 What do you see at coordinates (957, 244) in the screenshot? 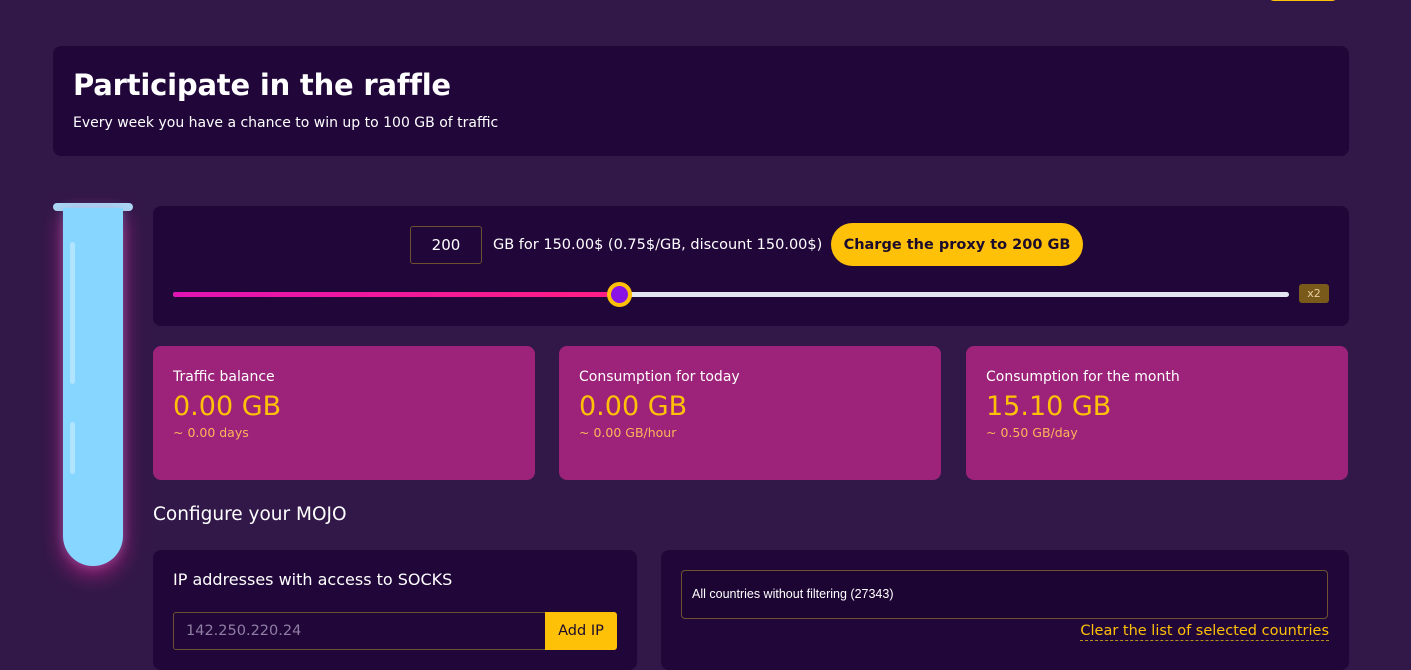
I see `charge-proxy-button: Charge the proxy to 200 GB` at bounding box center [957, 244].